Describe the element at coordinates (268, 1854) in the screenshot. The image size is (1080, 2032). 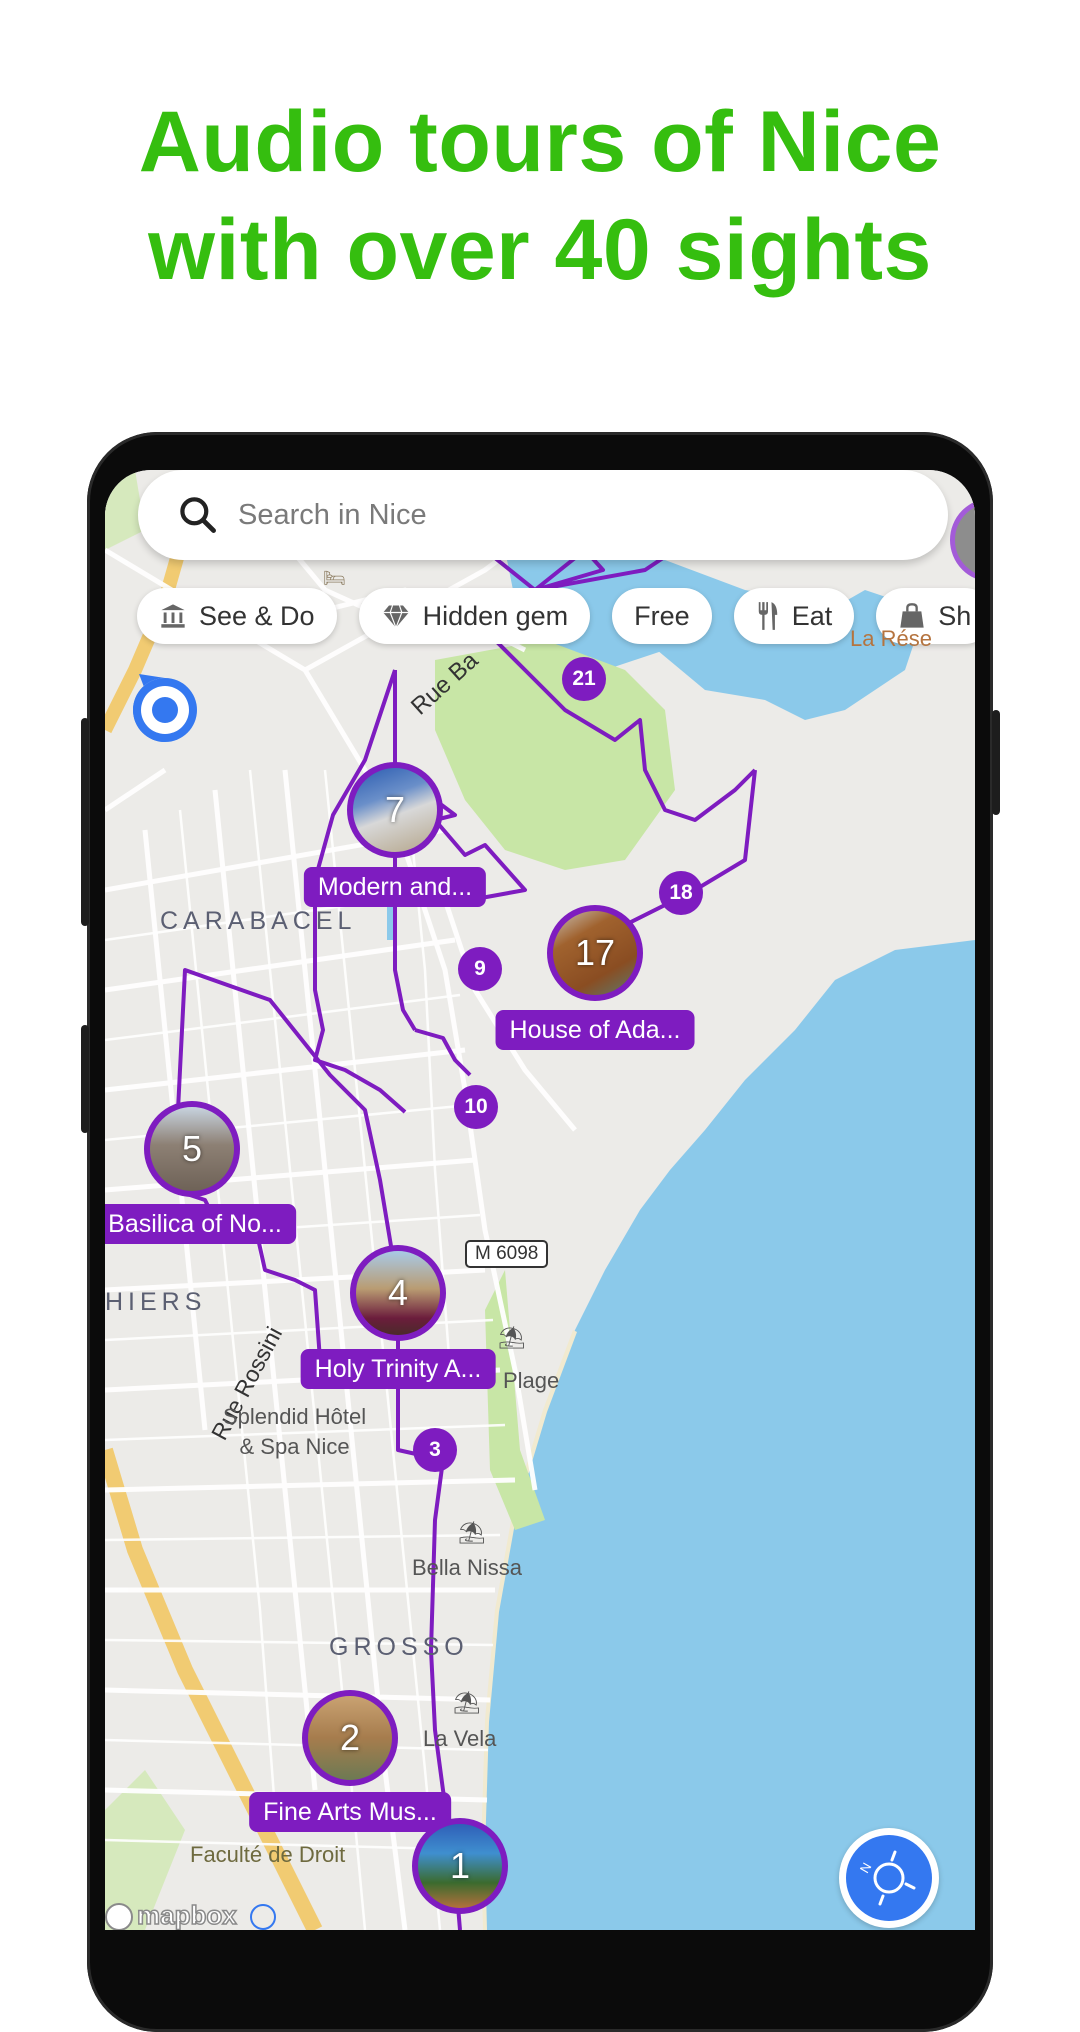
I see `map-label-faculte: Faculté de Droit` at that location.